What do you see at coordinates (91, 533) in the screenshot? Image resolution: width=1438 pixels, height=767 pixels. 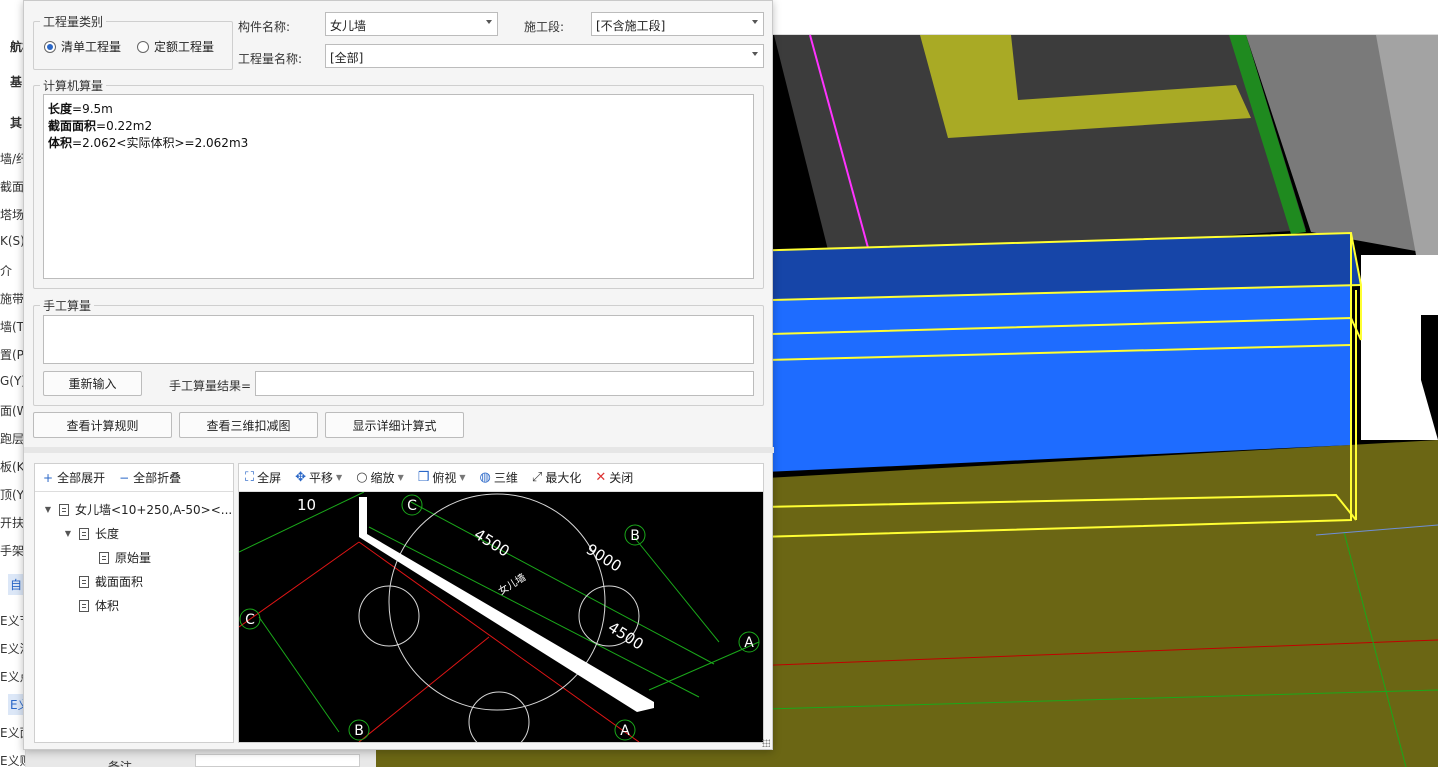 I see `tree-node-length: ▼ 长度` at bounding box center [91, 533].